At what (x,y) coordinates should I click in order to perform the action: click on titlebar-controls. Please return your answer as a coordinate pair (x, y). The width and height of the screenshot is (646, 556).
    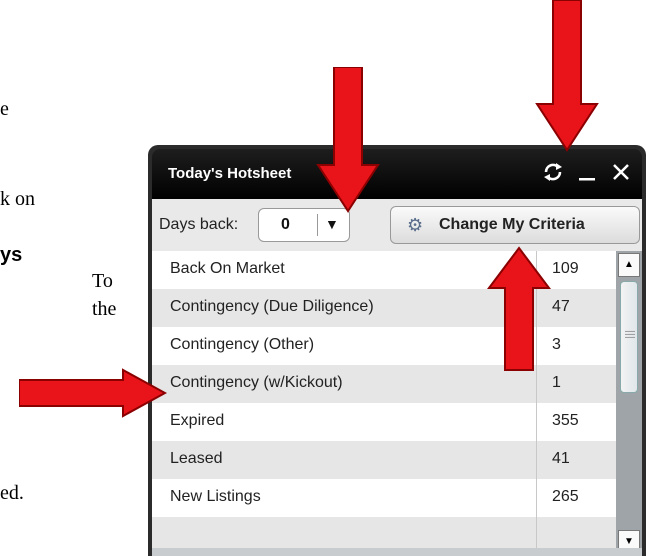
    Looking at the image, I should click on (587, 174).